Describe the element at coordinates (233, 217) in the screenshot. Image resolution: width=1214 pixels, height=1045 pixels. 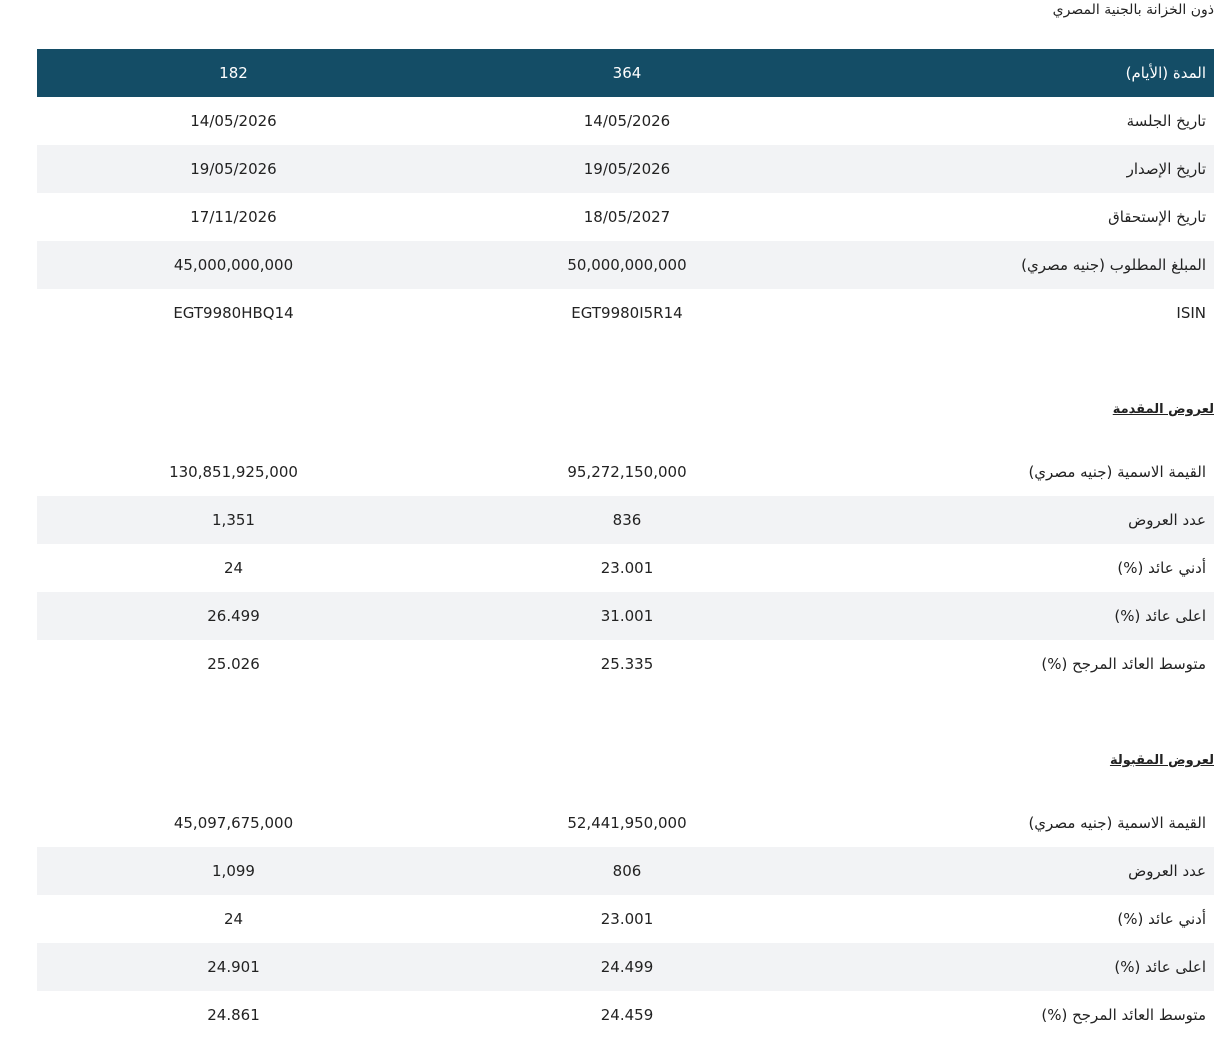
I see `cell-182: 17/11/2026` at that location.